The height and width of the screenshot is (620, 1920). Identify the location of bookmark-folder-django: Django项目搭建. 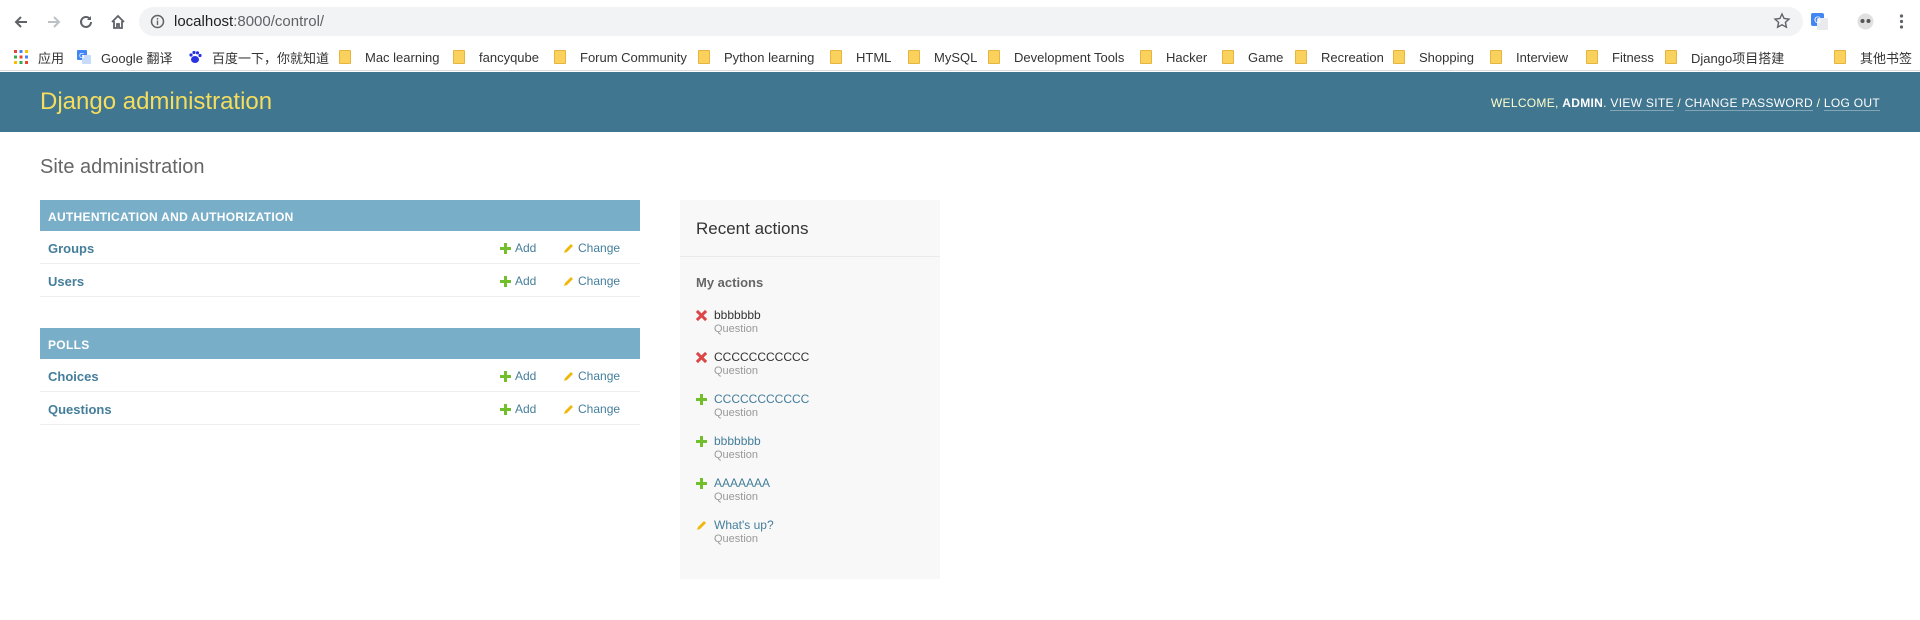
(1724, 57).